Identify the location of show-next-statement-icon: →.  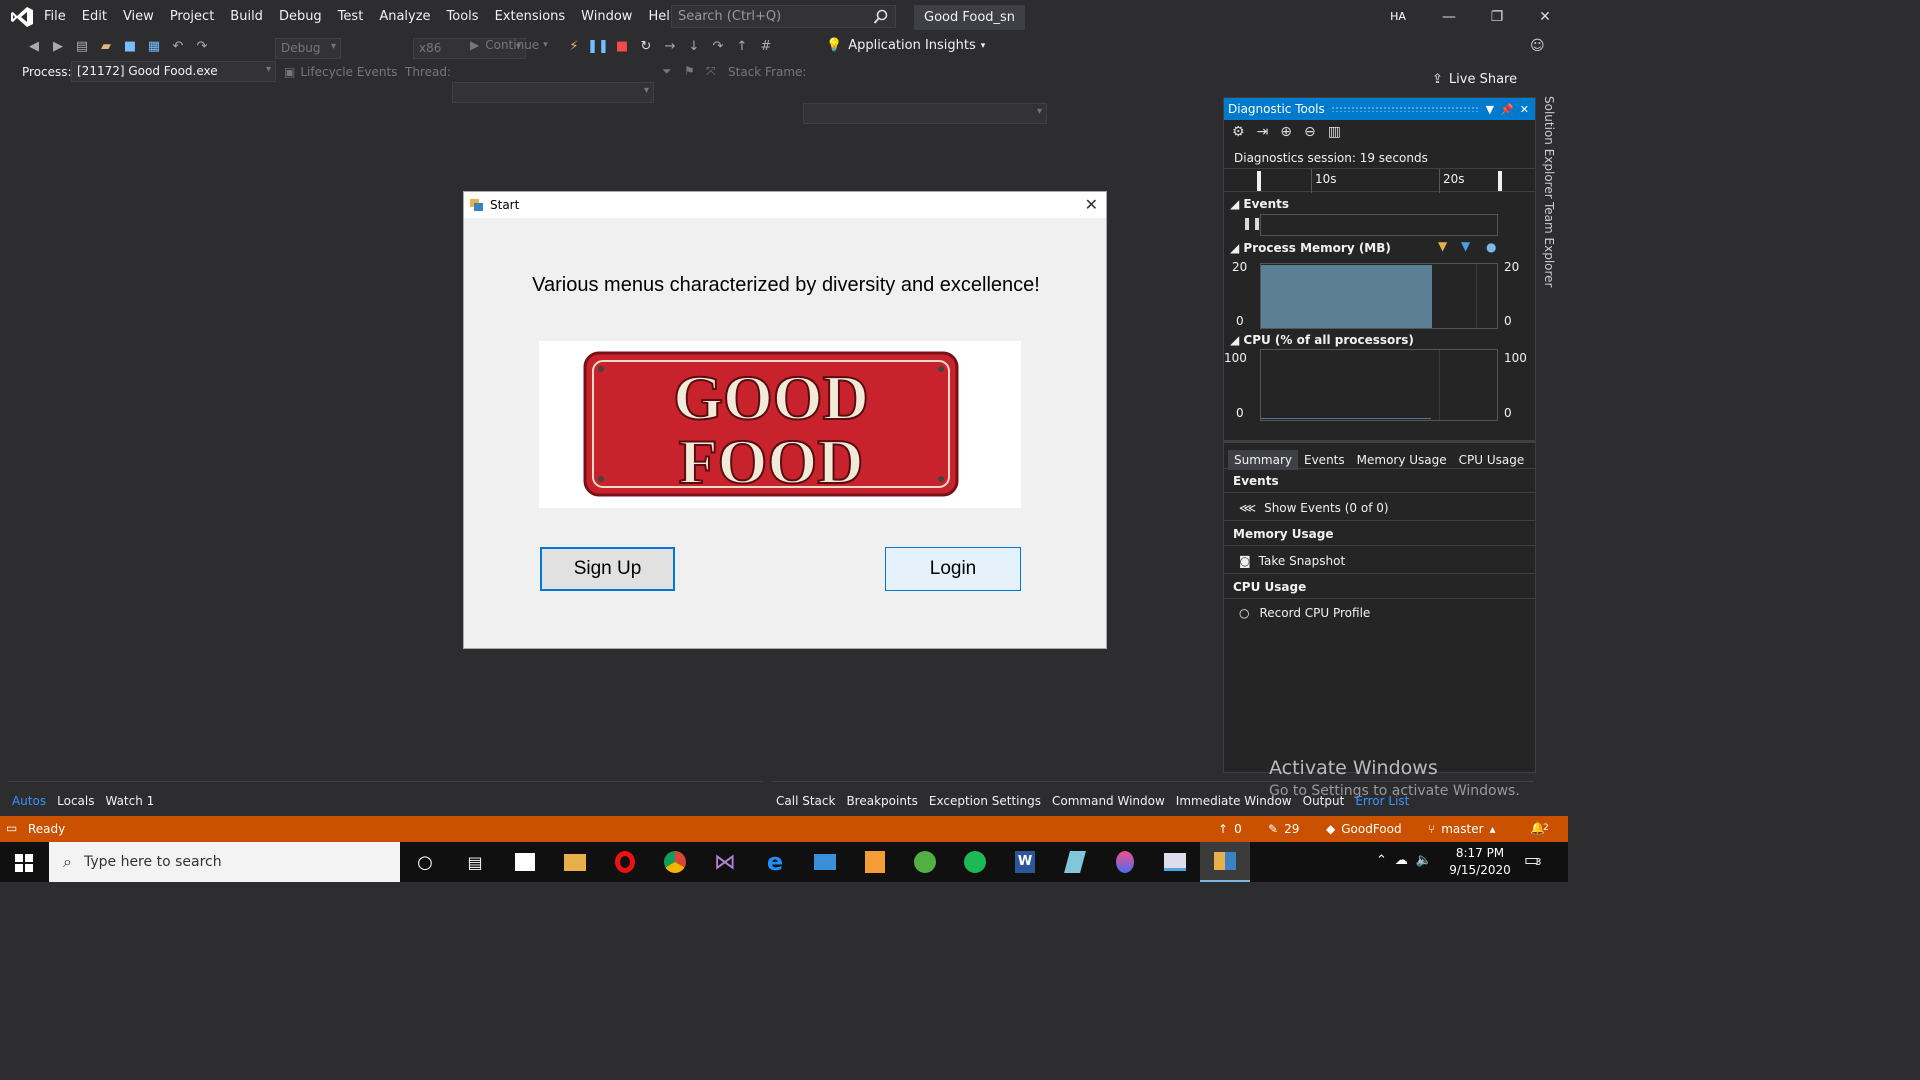
(670, 46).